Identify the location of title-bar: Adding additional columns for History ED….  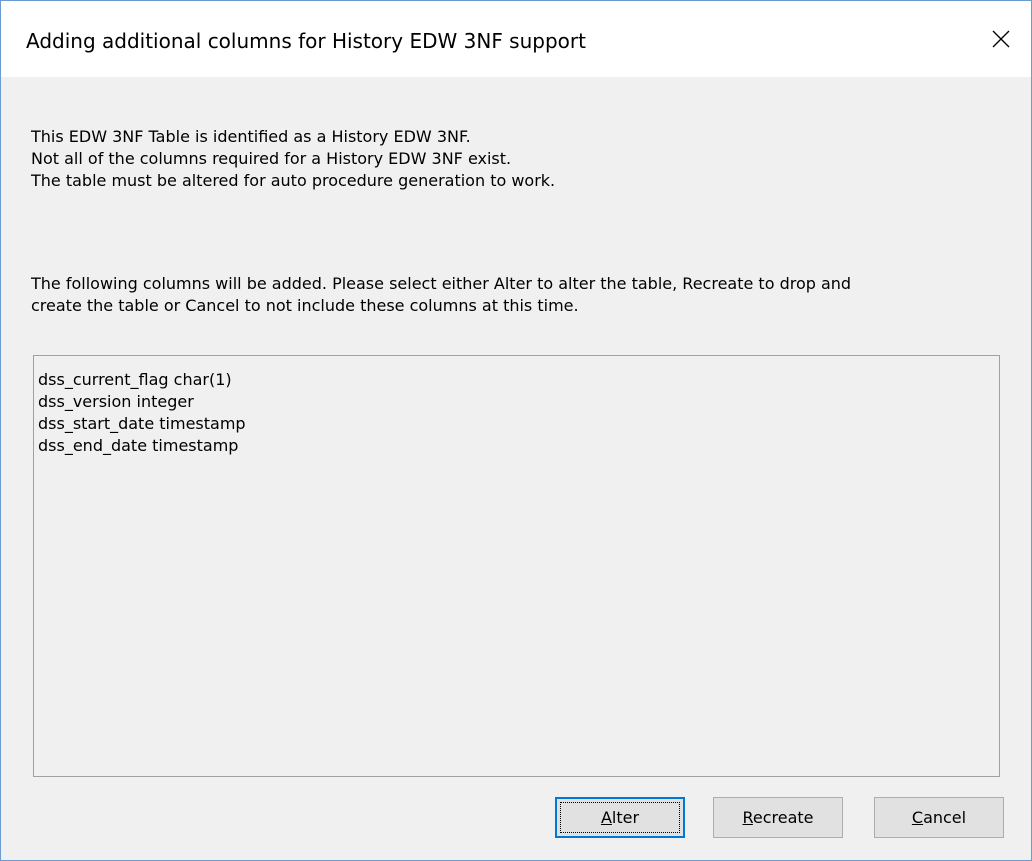
(516, 39).